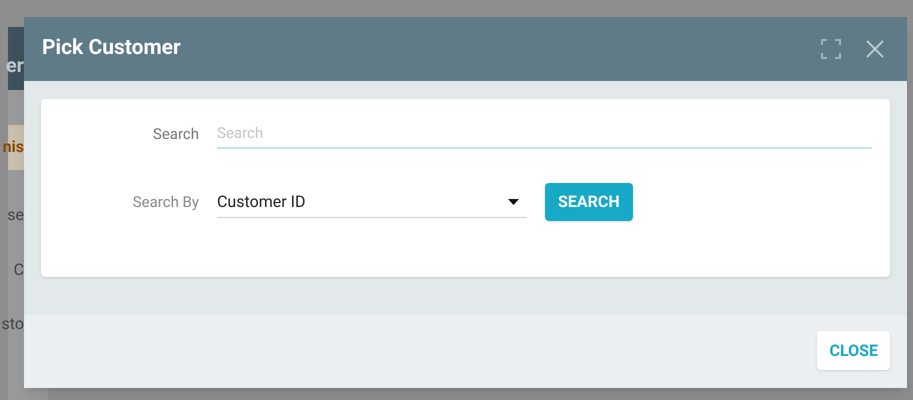  I want to click on background-text: se, so click(15, 215).